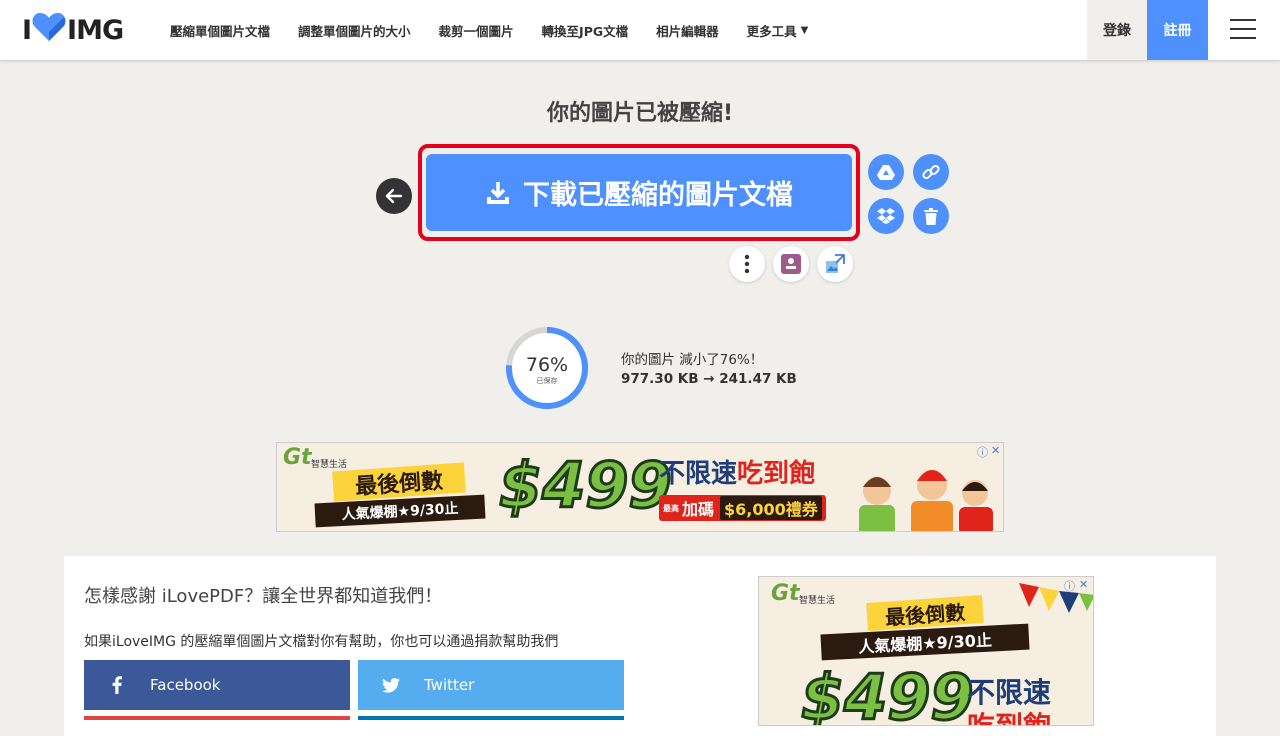 The width and height of the screenshot is (1280, 736). I want to click on facebook-label: Facebook, so click(185, 685).